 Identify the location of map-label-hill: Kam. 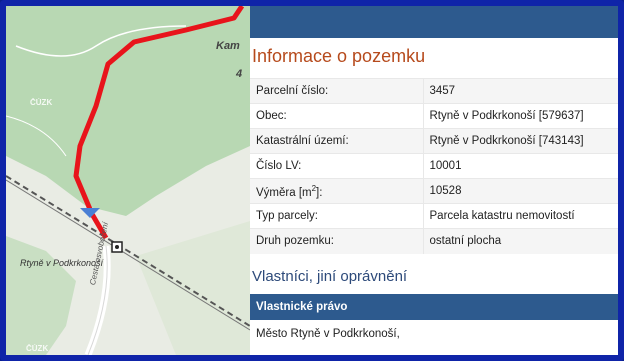
(228, 46).